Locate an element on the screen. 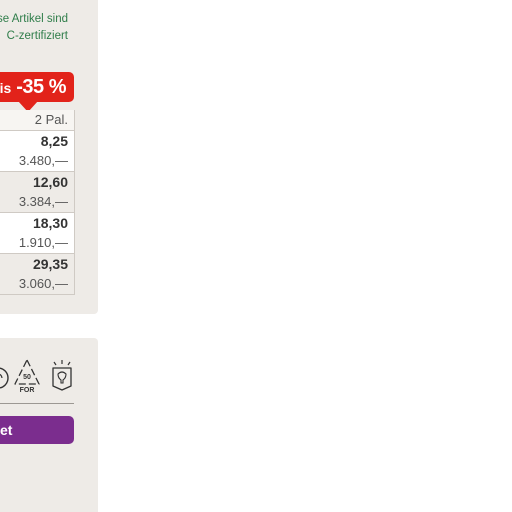 This screenshot has height=512, width=512. icon-text-bottom: FOR is located at coordinates (27, 390).